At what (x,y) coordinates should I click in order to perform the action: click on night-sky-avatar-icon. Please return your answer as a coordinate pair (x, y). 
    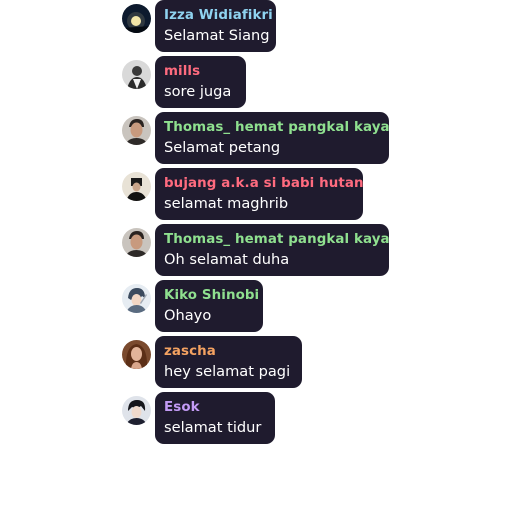
    Looking at the image, I should click on (136, 18).